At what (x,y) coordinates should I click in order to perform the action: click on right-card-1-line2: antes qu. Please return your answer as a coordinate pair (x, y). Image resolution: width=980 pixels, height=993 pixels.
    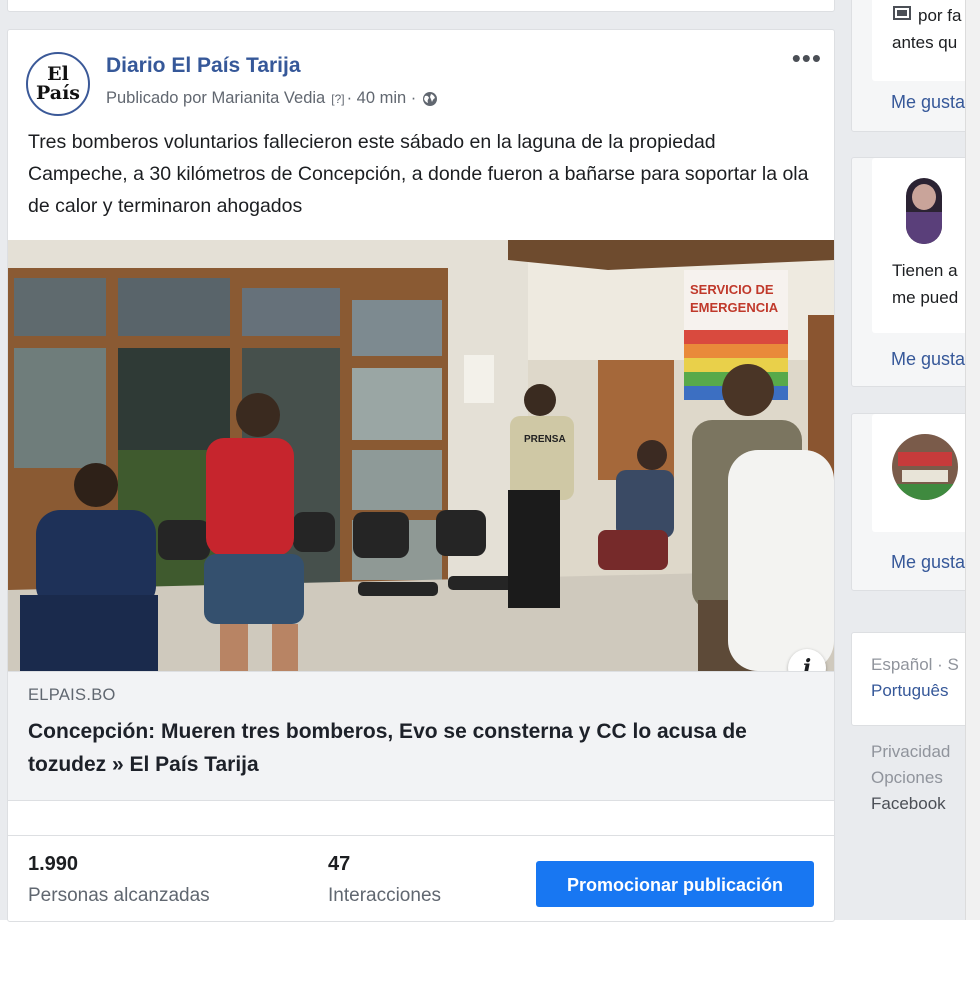
    Looking at the image, I should click on (925, 42).